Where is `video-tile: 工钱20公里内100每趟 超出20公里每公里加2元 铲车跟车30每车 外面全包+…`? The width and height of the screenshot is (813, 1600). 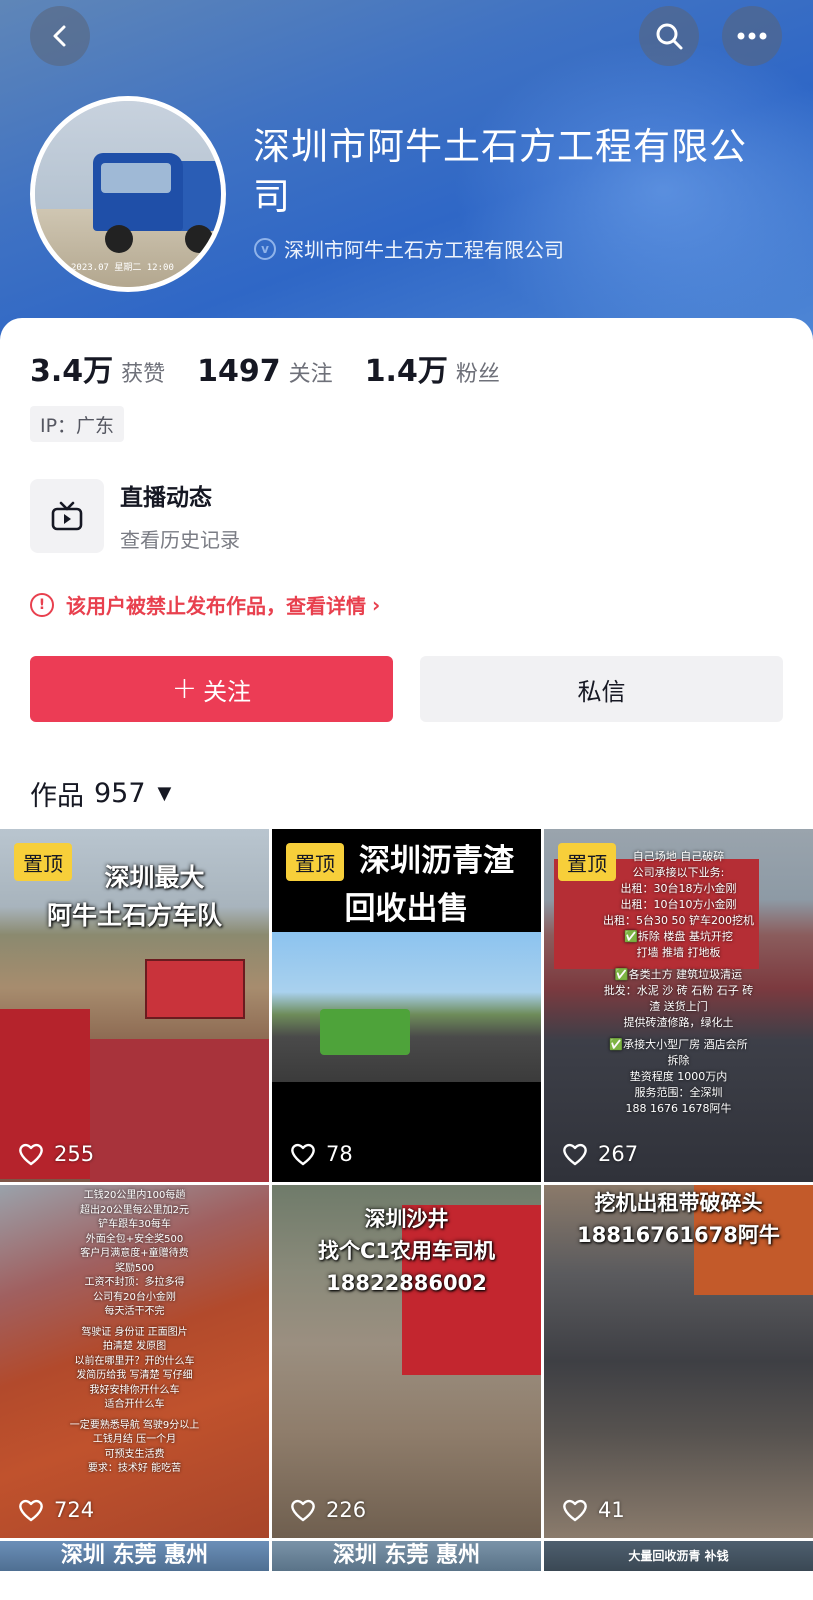 video-tile: 工钱20公里内100每趟 超出20公里每公里加2元 铲车跟车30每车 外面全包+… is located at coordinates (134, 1361).